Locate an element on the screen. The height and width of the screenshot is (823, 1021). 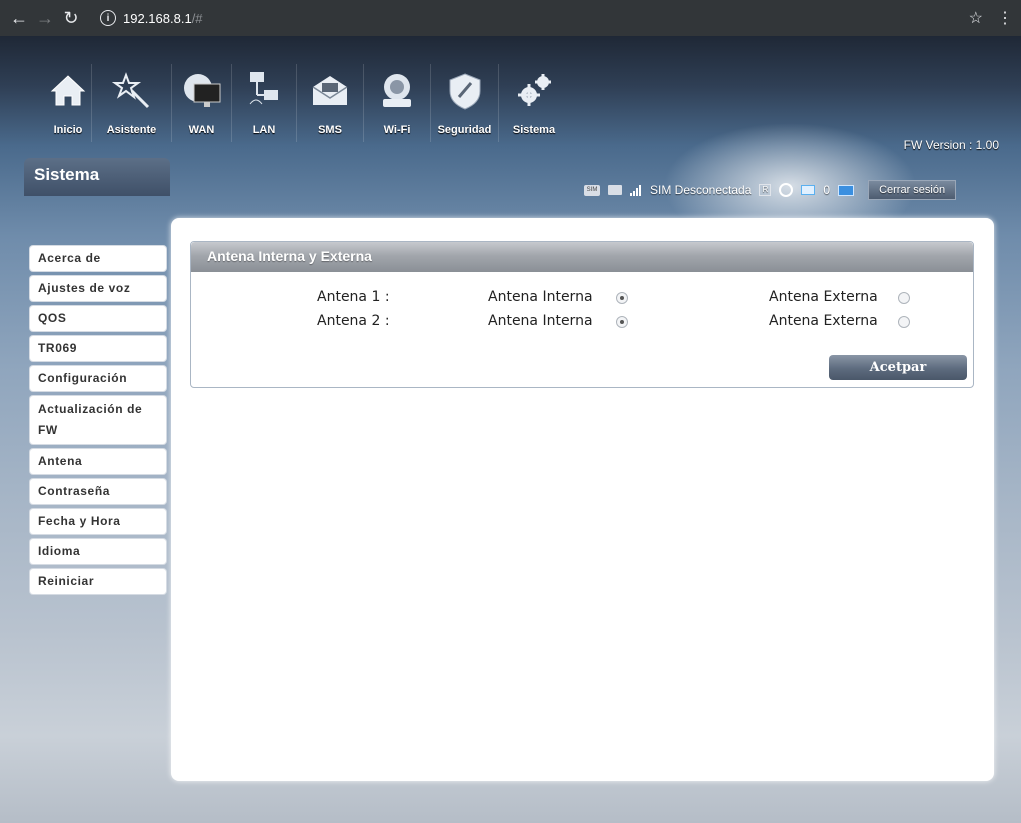
panel-title: Antena Interna y Externa is located at coordinates (582, 257).